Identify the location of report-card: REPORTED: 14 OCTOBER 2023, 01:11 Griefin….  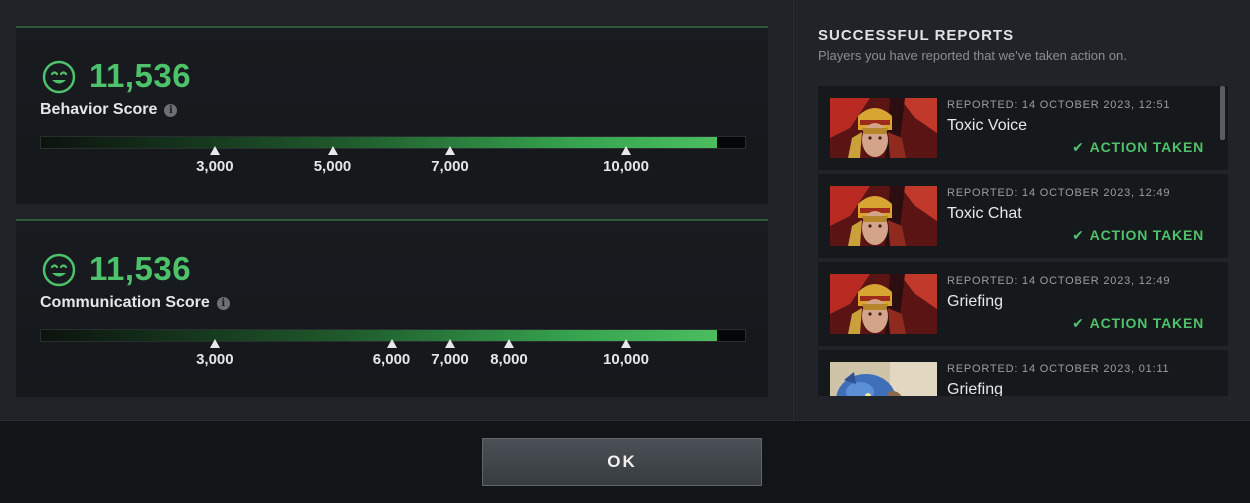
(1023, 373).